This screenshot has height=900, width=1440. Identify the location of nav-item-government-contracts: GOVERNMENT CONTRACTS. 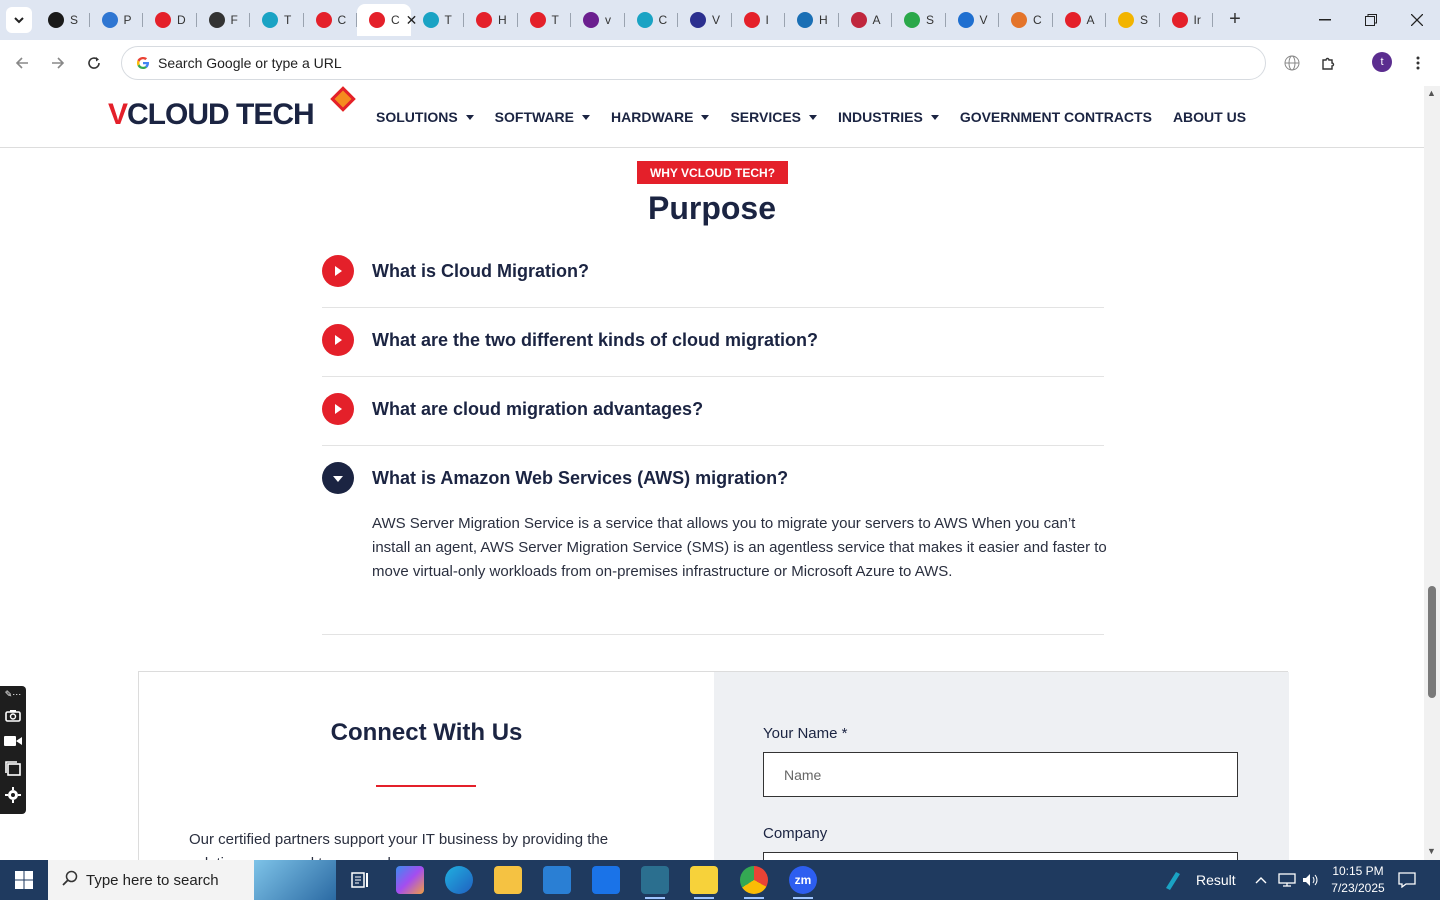
(1056, 117).